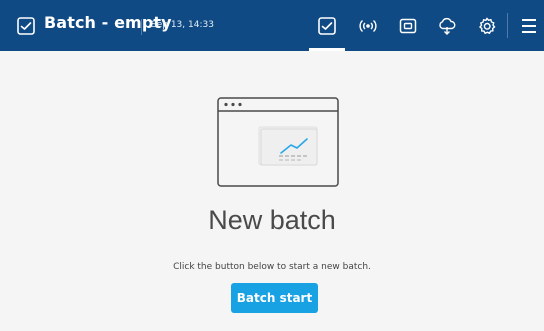 This screenshot has width=544, height=331. What do you see at coordinates (507, 25) in the screenshot?
I see `nav-divider` at bounding box center [507, 25].